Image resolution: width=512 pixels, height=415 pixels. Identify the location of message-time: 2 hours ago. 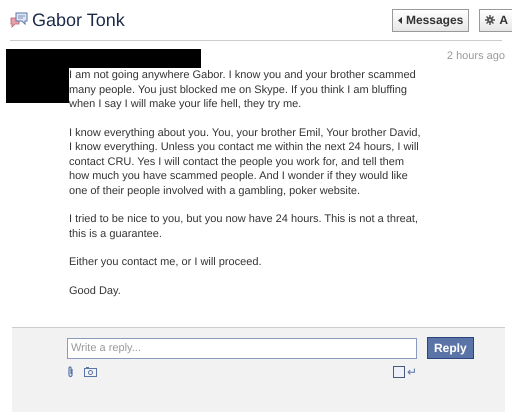
(475, 56).